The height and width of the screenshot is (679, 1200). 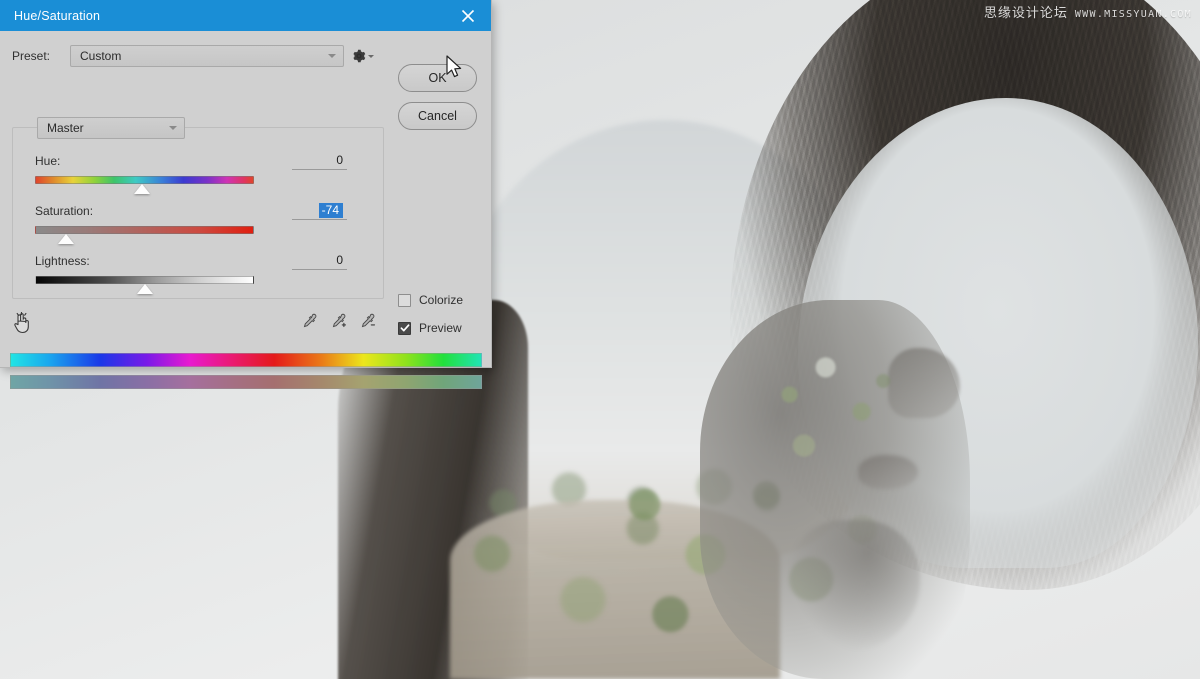 What do you see at coordinates (142, 189) in the screenshot?
I see `hue-thumb` at bounding box center [142, 189].